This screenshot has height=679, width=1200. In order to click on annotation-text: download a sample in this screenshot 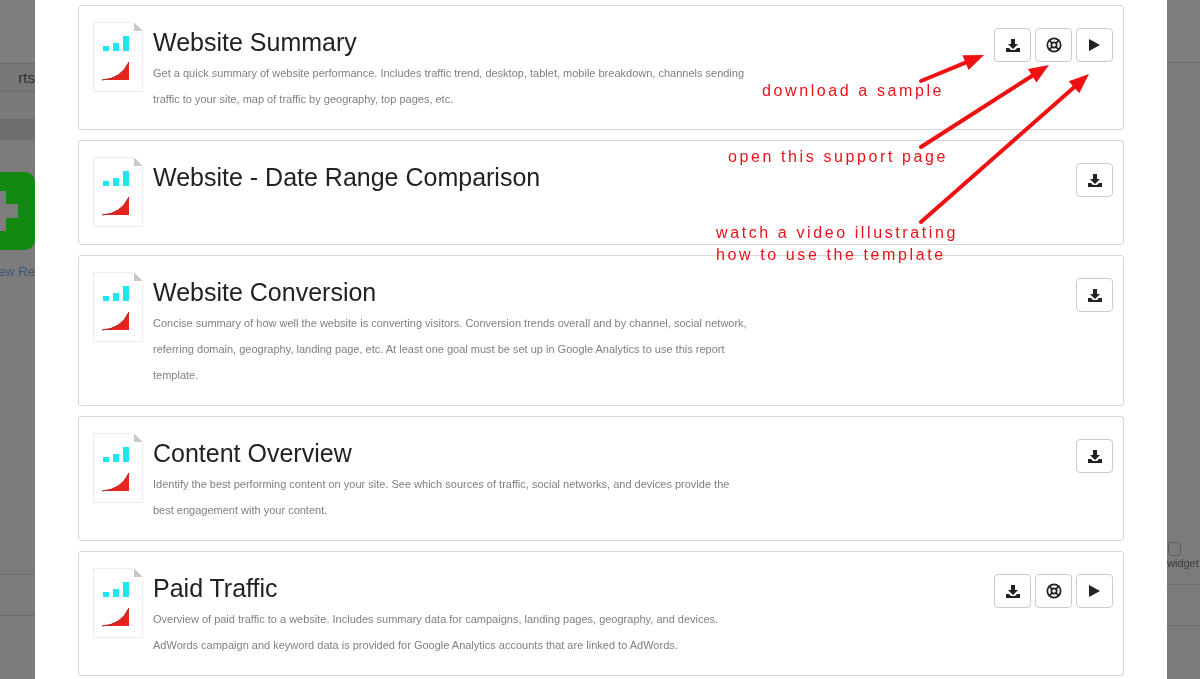, I will do `click(853, 91)`.